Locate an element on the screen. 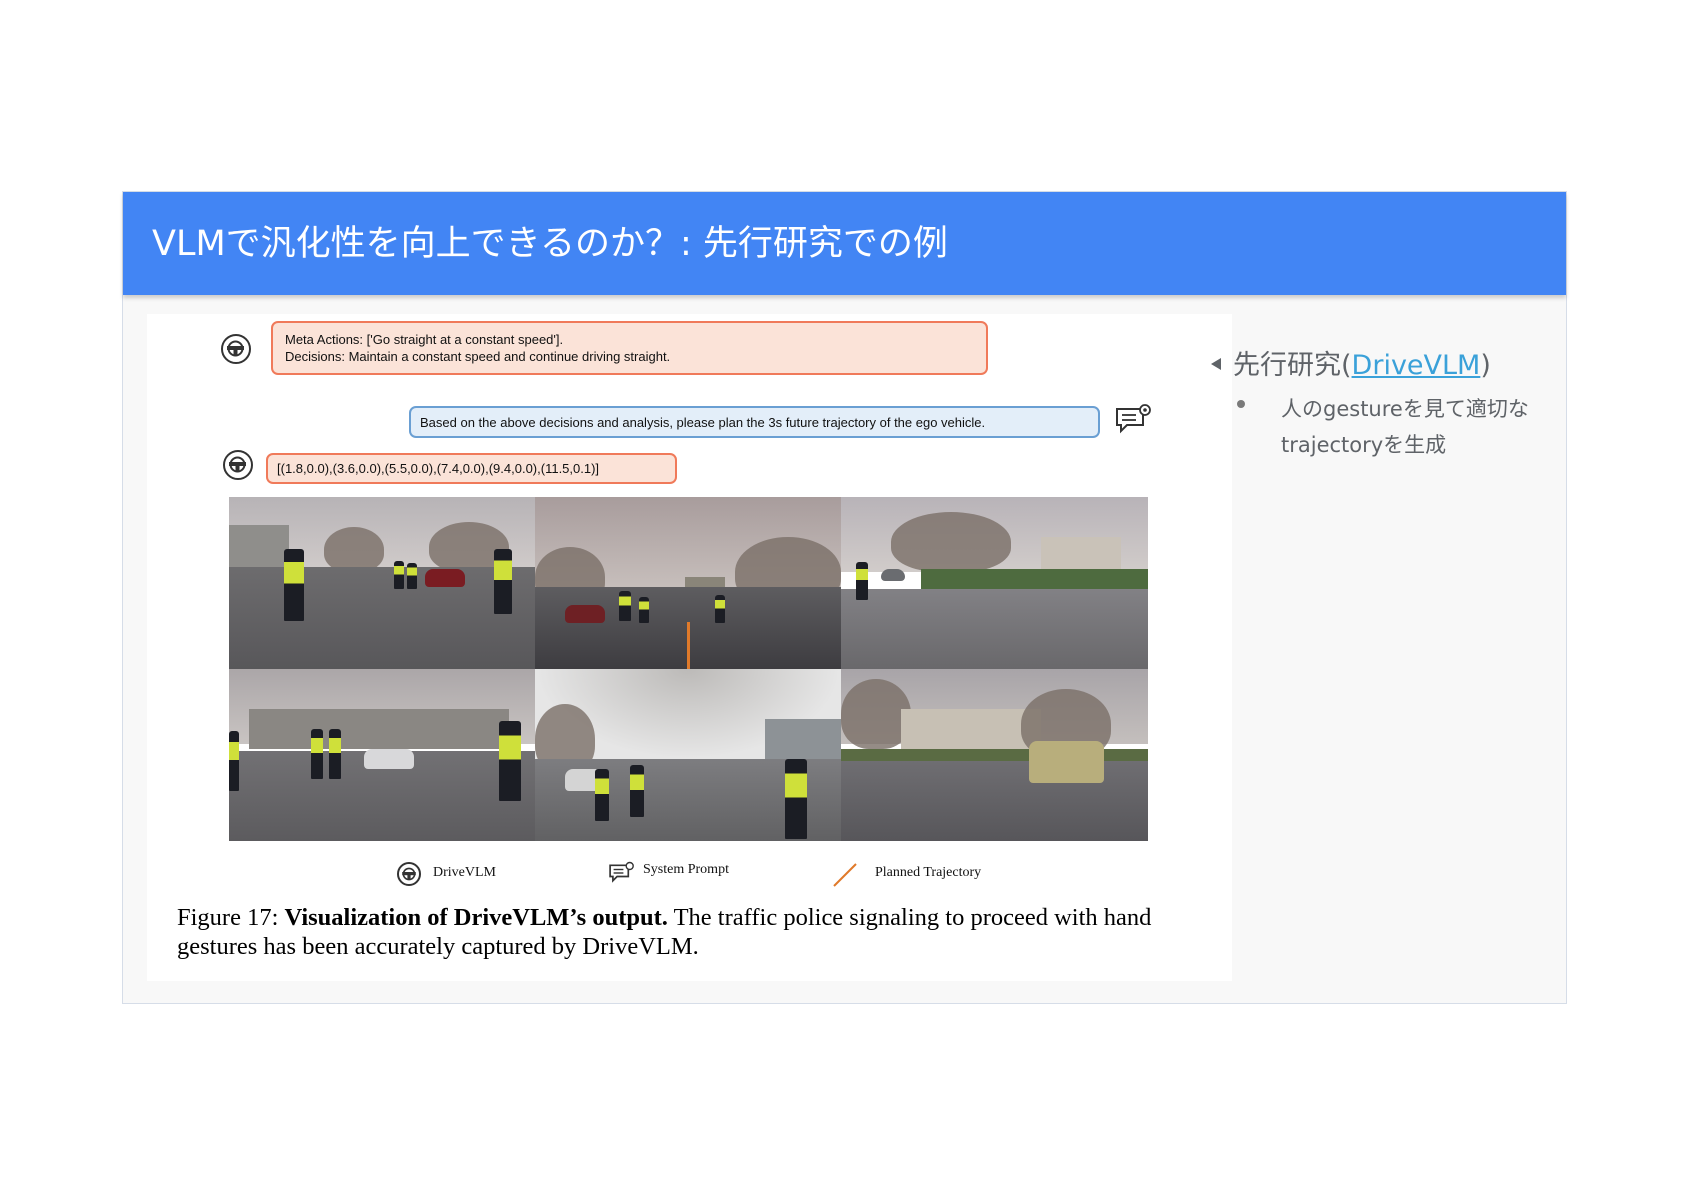 This screenshot has width=1684, height=1191. legend-system-prompt-label: System Prompt is located at coordinates (686, 869).